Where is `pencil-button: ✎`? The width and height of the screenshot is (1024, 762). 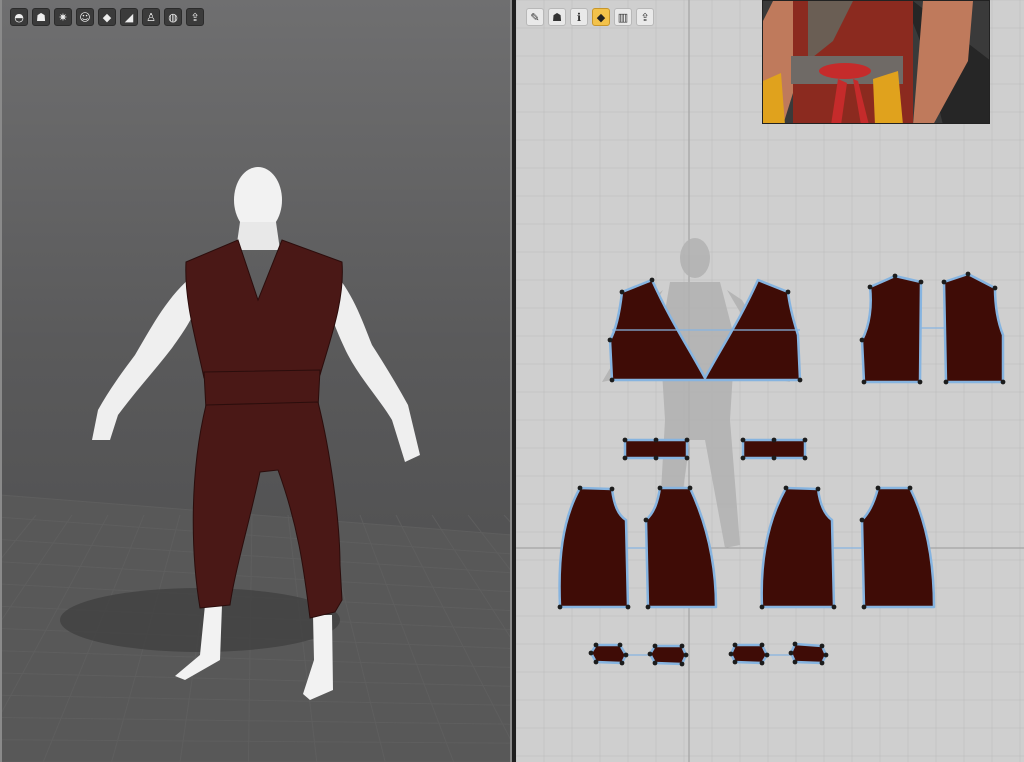 pencil-button: ✎ is located at coordinates (535, 17).